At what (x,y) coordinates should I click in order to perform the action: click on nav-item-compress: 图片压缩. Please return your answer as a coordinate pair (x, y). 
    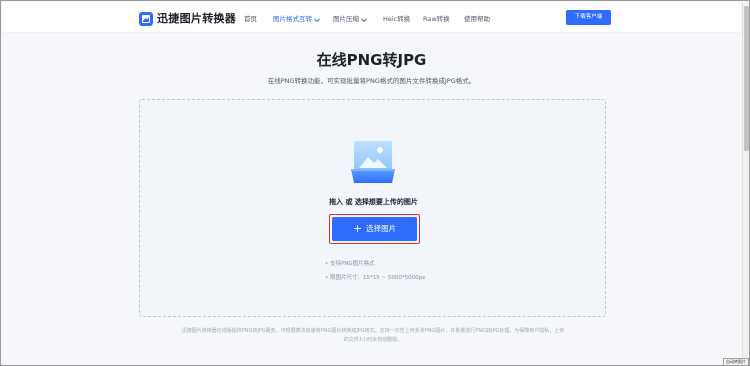
    Looking at the image, I should click on (350, 18).